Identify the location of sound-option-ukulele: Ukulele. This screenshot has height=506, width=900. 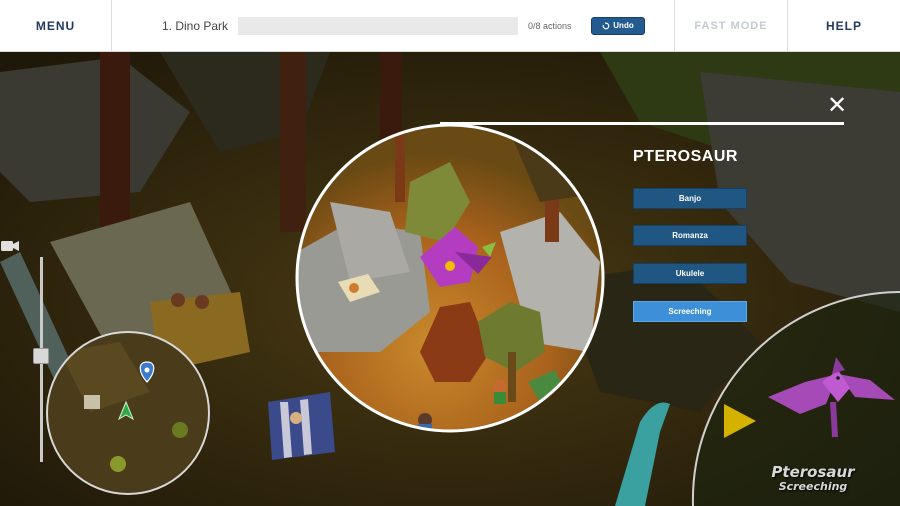
(690, 273).